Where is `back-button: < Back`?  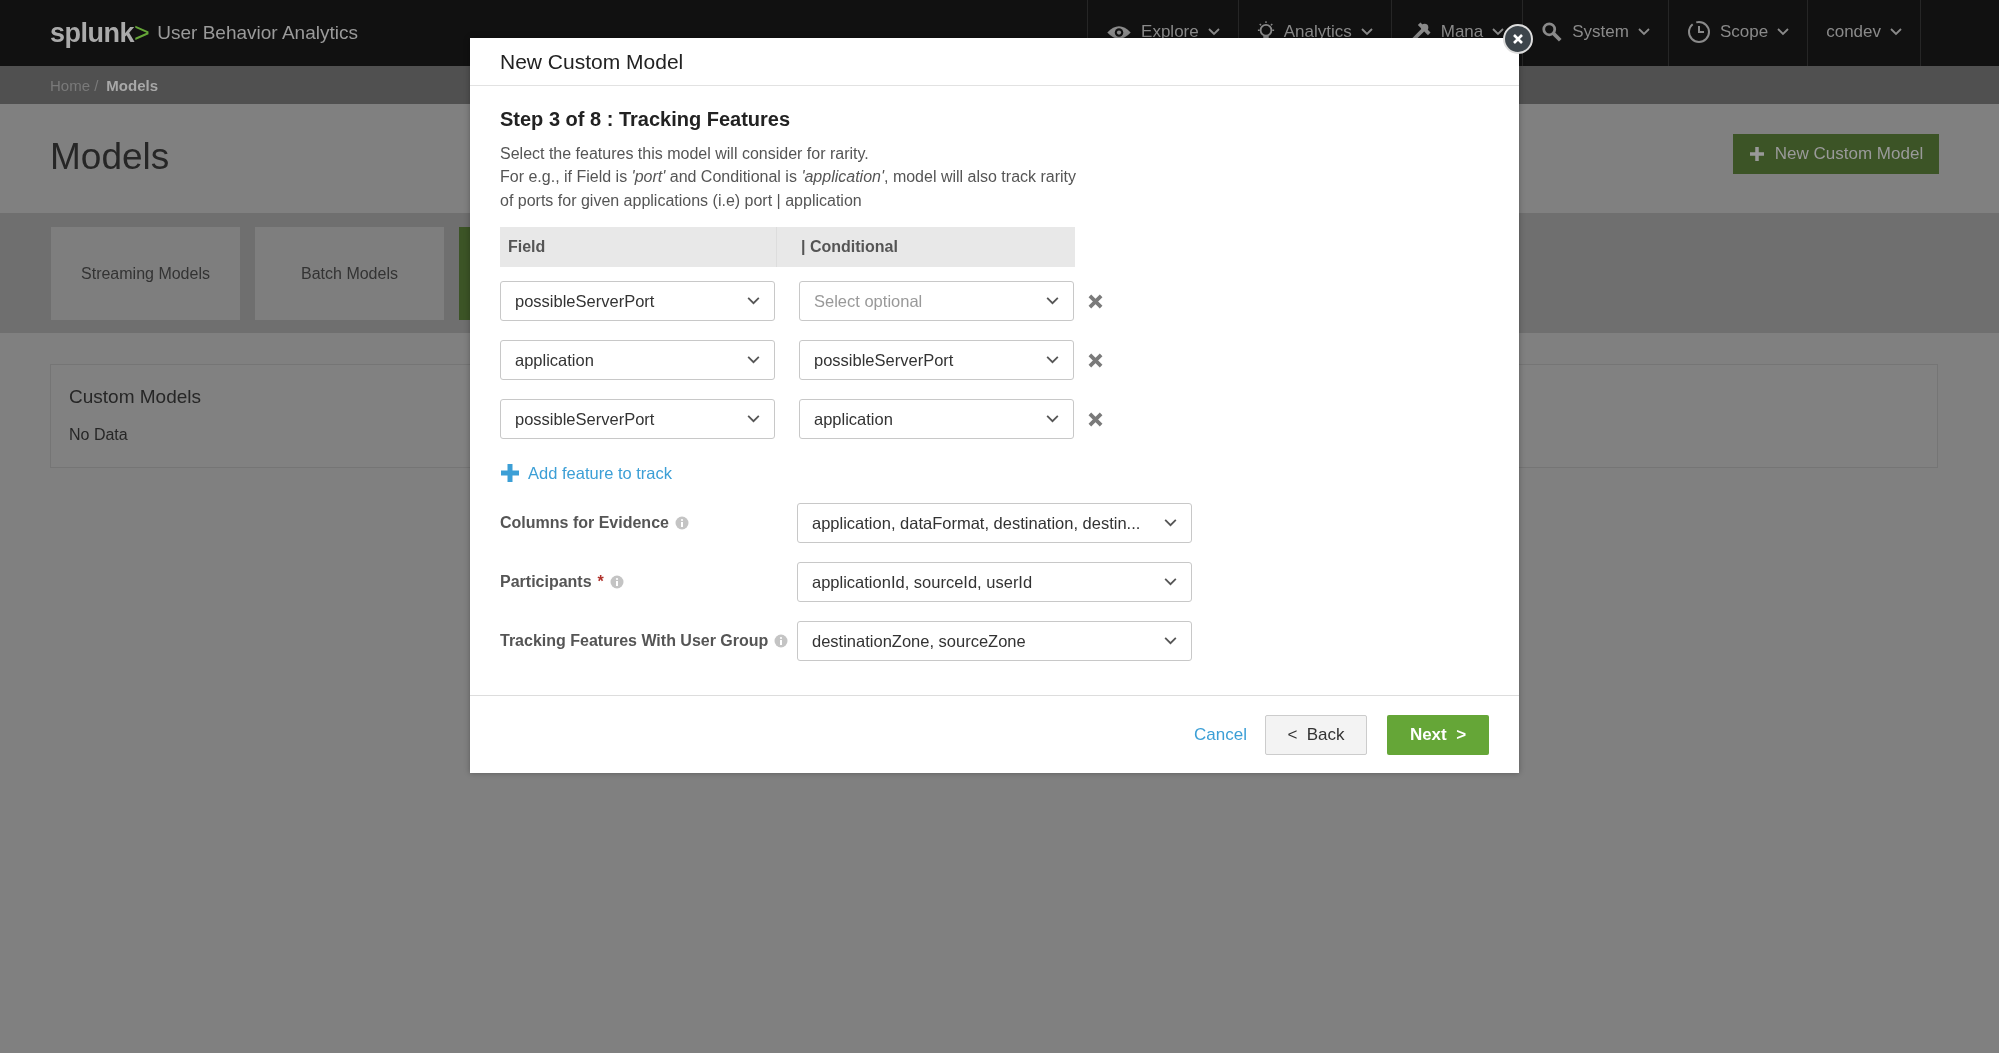
back-button: < Back is located at coordinates (1316, 735).